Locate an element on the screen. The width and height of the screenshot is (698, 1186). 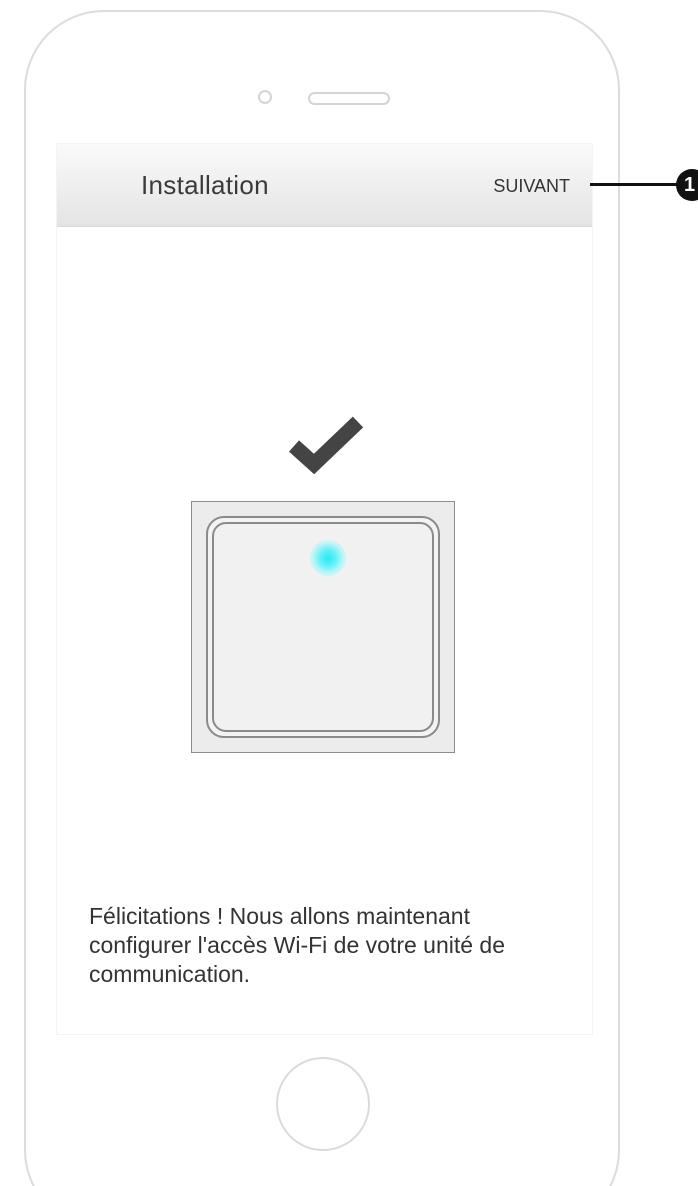
device-bezel is located at coordinates (323, 627).